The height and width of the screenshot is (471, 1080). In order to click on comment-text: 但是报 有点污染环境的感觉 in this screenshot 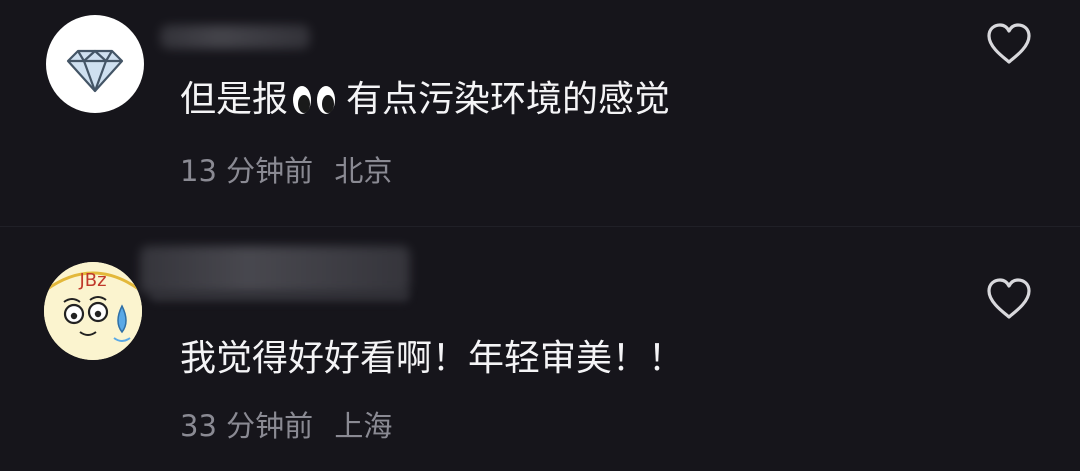, I will do `click(425, 100)`.